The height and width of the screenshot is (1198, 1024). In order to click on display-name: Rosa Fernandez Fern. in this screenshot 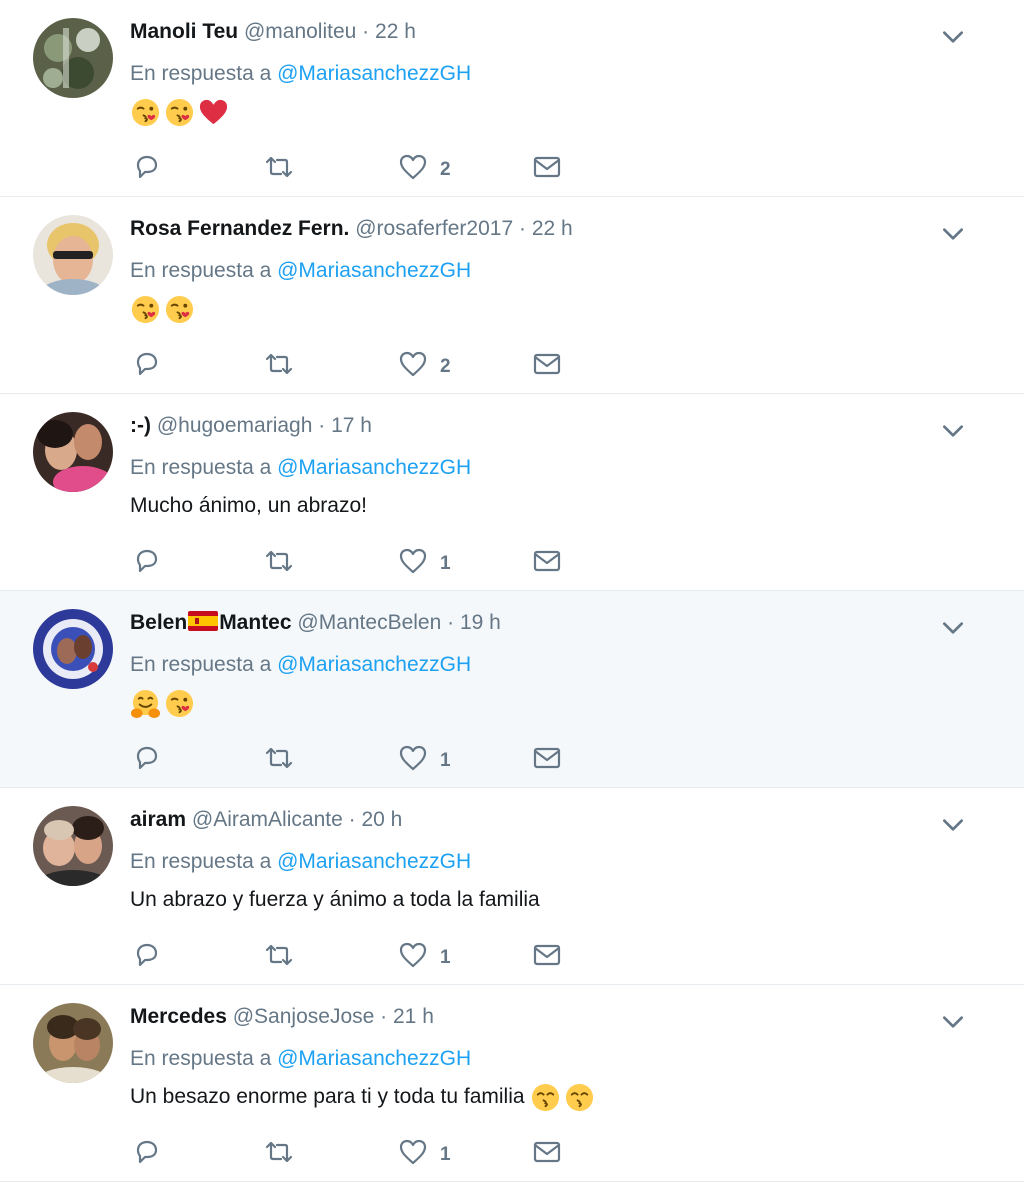, I will do `click(239, 228)`.